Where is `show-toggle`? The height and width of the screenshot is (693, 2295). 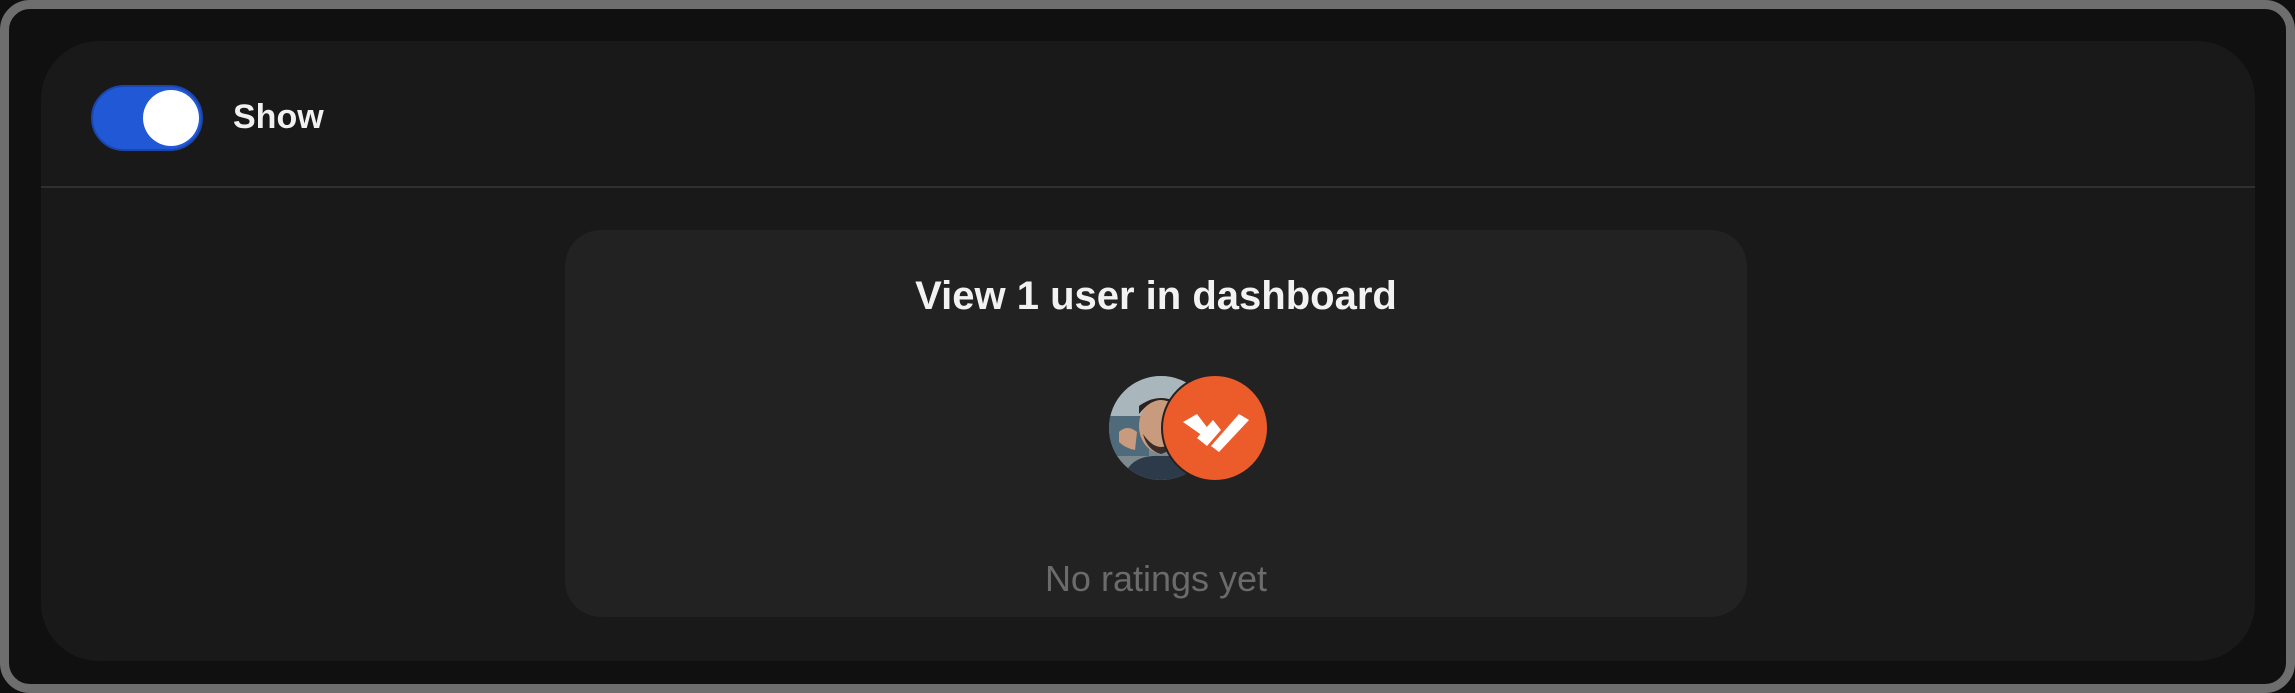
show-toggle is located at coordinates (147, 118).